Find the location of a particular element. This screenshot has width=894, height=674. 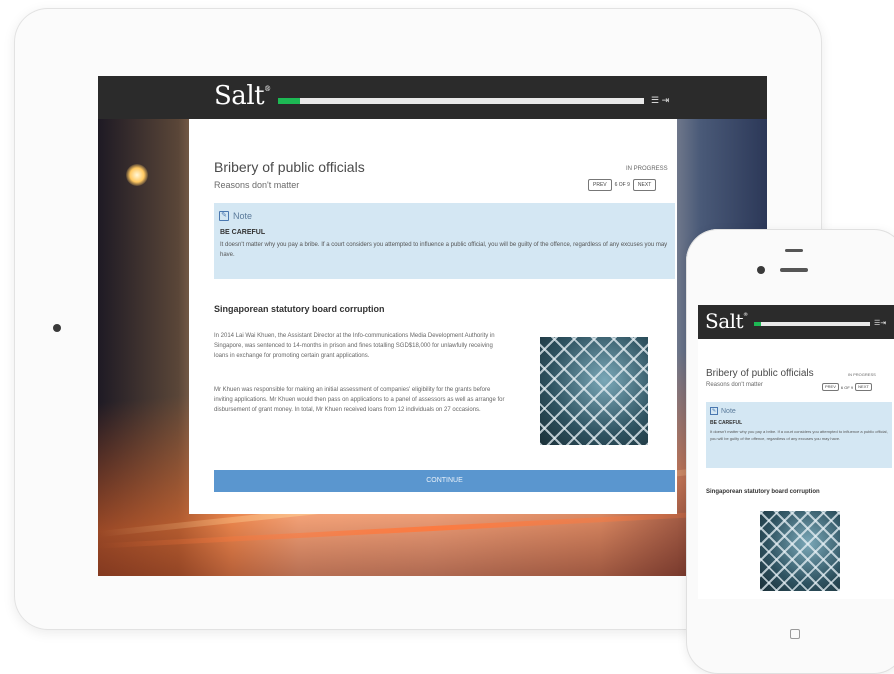

mobile-topbar: Salt® ☰⇥ is located at coordinates (796, 322).